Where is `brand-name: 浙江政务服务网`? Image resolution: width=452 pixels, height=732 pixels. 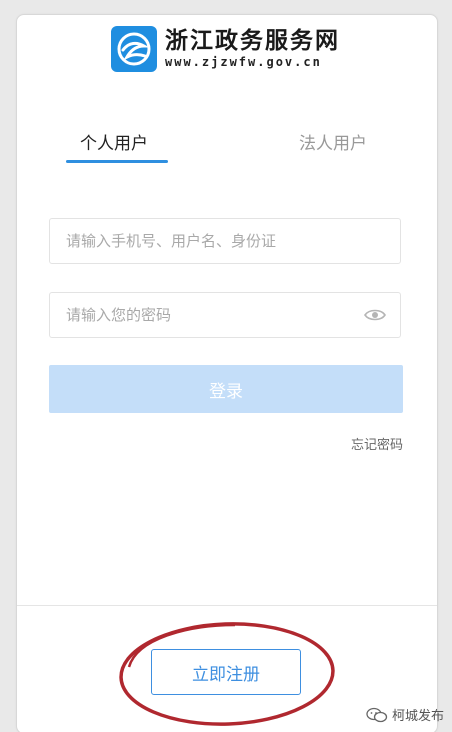 brand-name: 浙江政务服务网 is located at coordinates (252, 40).